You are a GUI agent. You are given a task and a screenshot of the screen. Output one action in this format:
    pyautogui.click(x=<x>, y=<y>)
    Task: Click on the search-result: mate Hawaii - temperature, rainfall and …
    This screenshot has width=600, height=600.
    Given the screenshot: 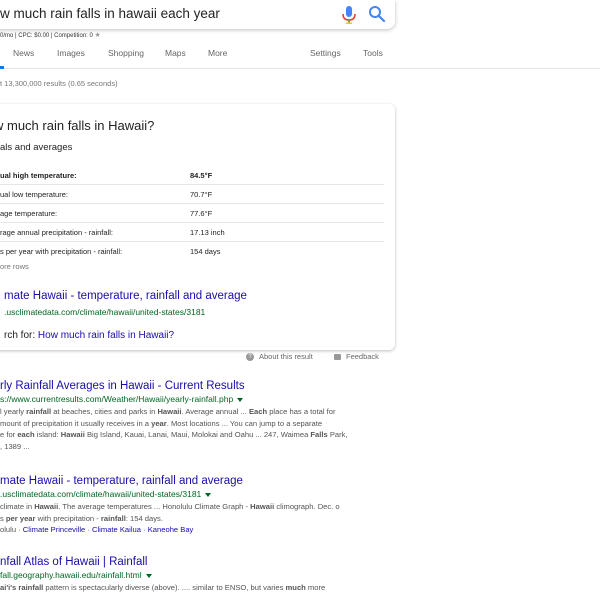 What is the action you would take?
    pyautogui.click(x=195, y=505)
    